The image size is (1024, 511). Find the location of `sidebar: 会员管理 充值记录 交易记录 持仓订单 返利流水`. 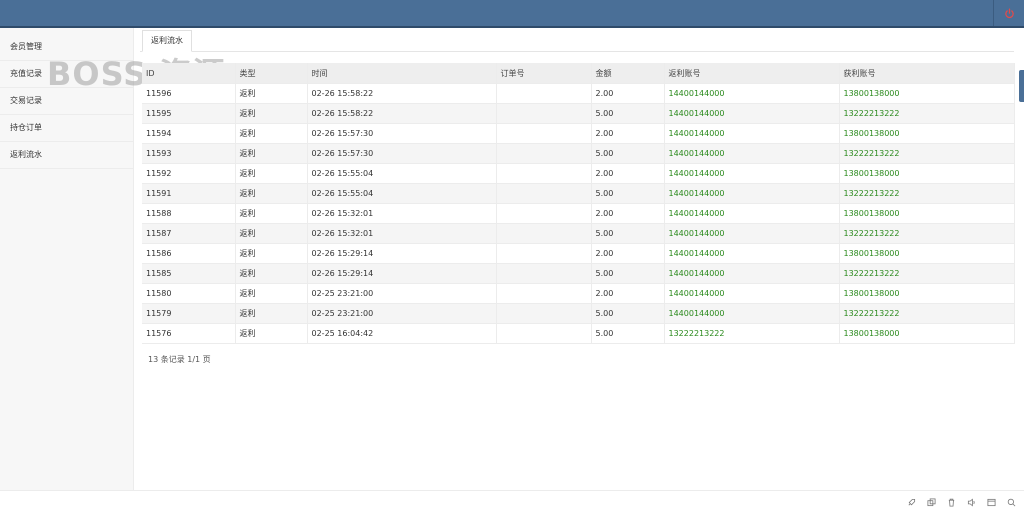

sidebar: 会员管理 充值记录 交易记录 持仓订单 返利流水 is located at coordinates (67, 259).